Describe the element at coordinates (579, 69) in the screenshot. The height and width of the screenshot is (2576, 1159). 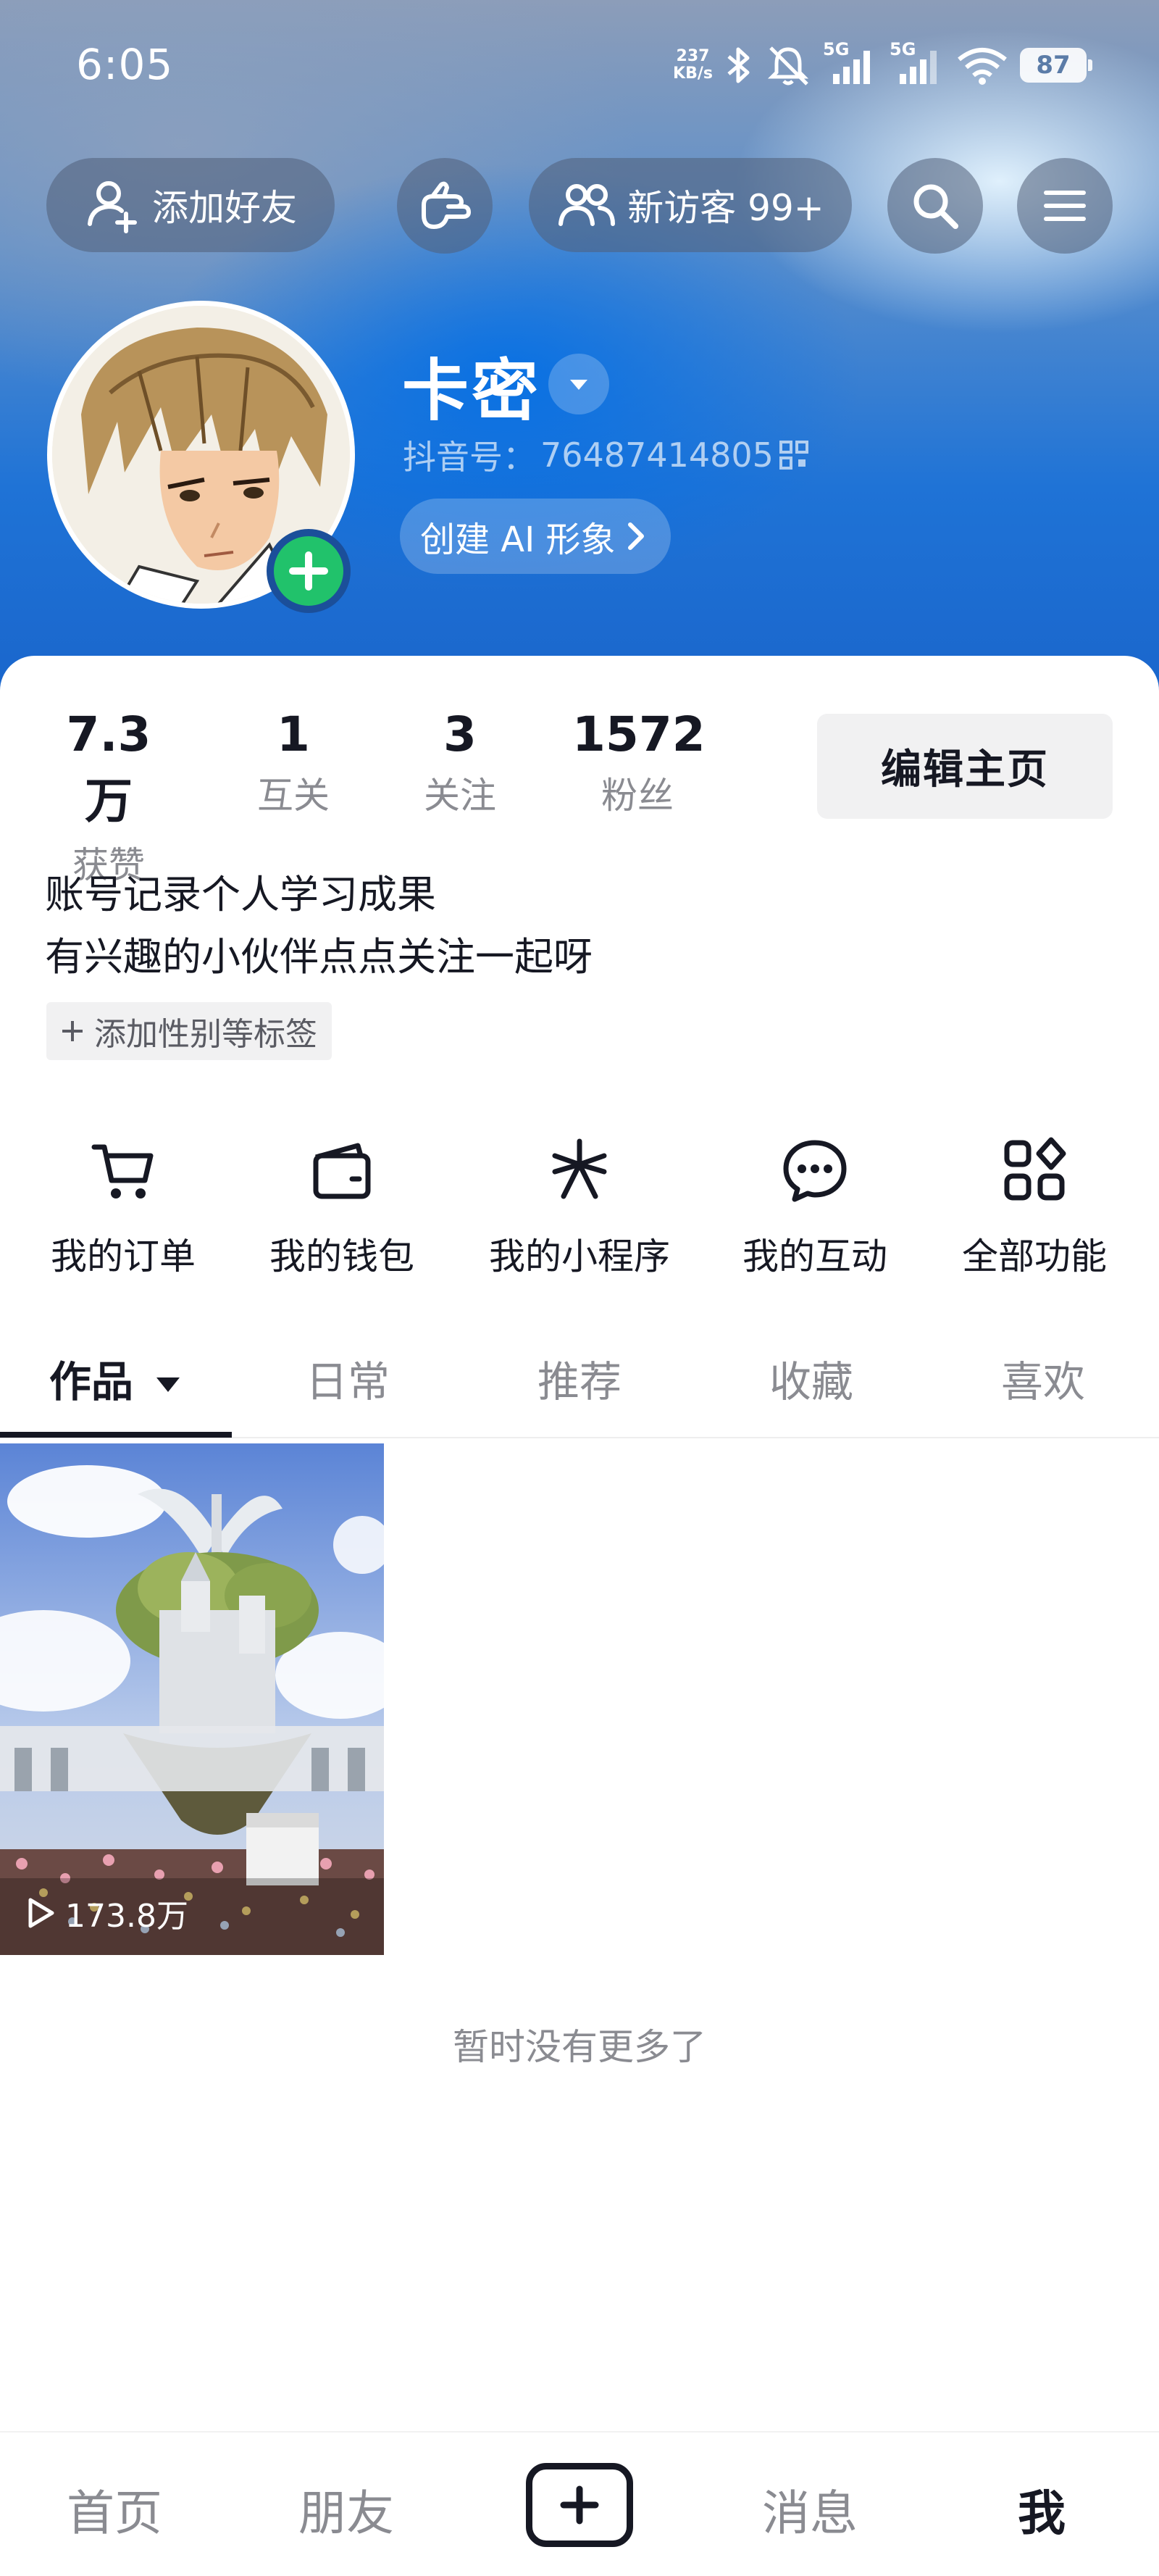
I see `status-bar: 6:05 237 KB/s 5G 5G 87` at that location.